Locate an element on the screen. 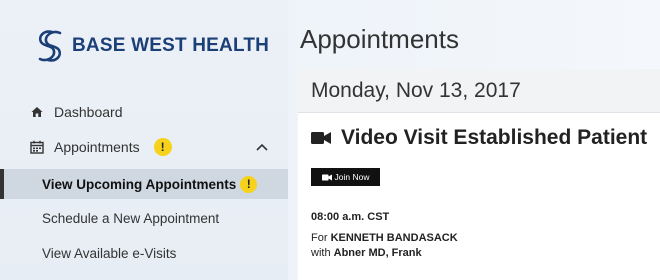 This screenshot has width=660, height=280. date-header: Monday, Nov 13, 2017 is located at coordinates (479, 91).